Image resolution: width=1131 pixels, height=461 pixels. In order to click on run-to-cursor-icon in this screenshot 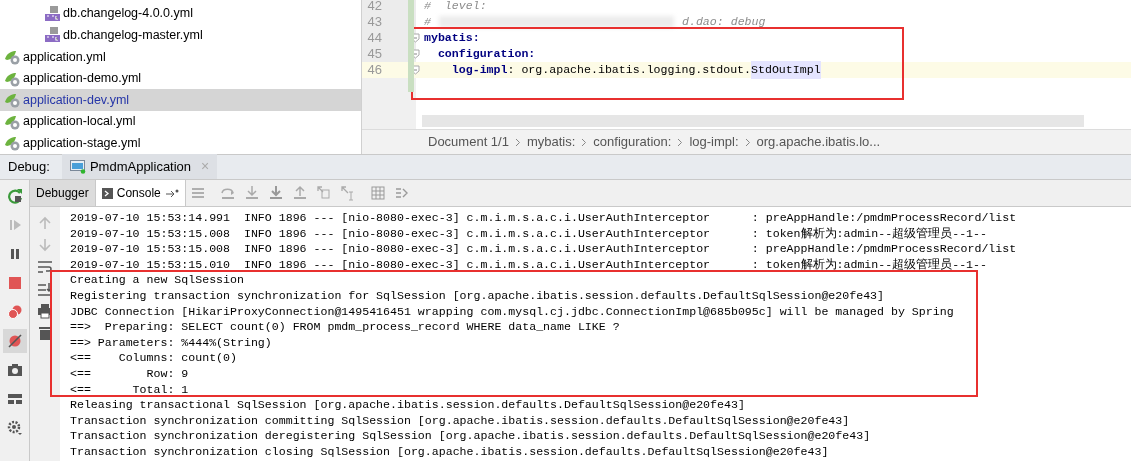, I will do `click(347, 193)`.